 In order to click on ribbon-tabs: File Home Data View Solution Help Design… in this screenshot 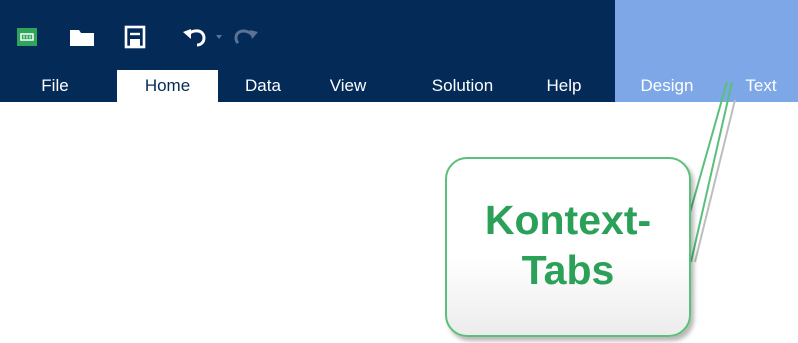, I will do `click(399, 86)`.